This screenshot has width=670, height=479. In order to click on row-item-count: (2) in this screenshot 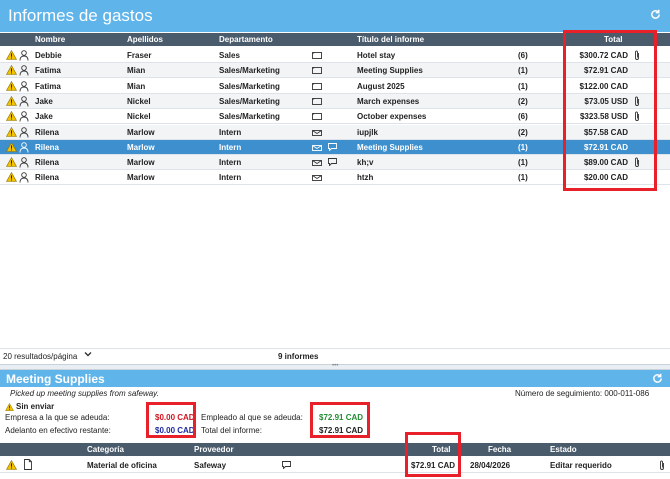, I will do `click(523, 101)`.